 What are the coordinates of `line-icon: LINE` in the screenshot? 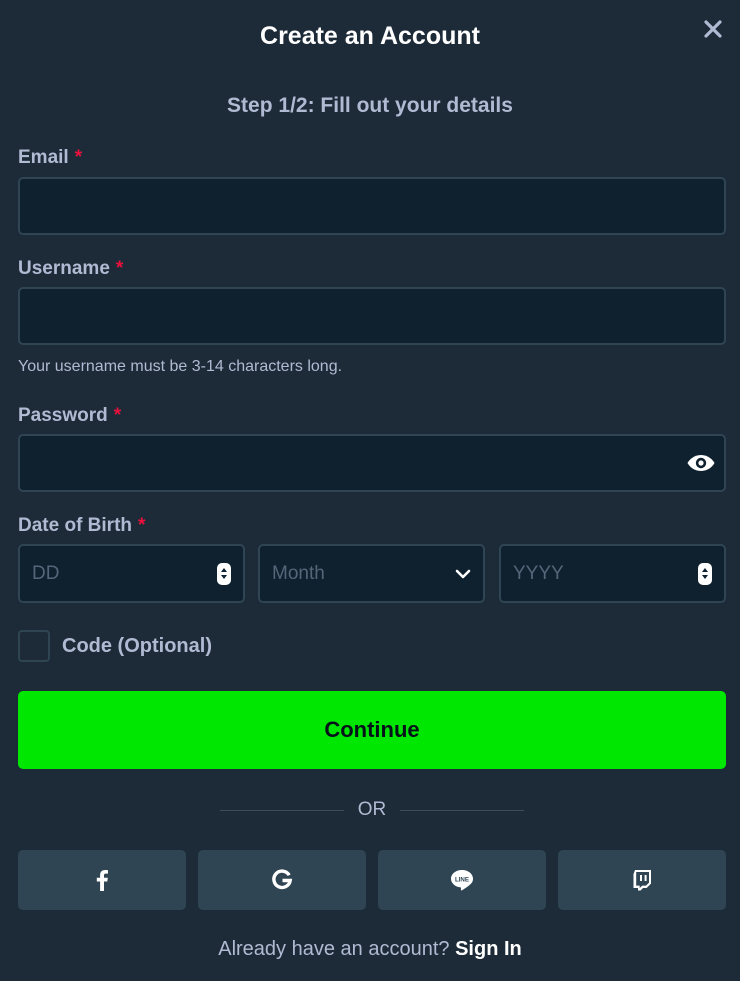 It's located at (462, 880).